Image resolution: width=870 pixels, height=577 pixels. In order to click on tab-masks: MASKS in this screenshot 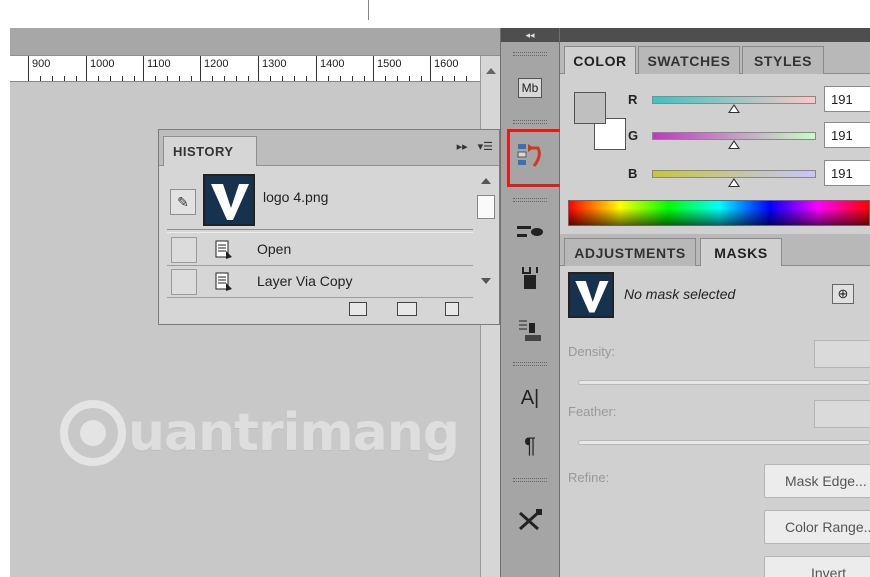, I will do `click(741, 252)`.